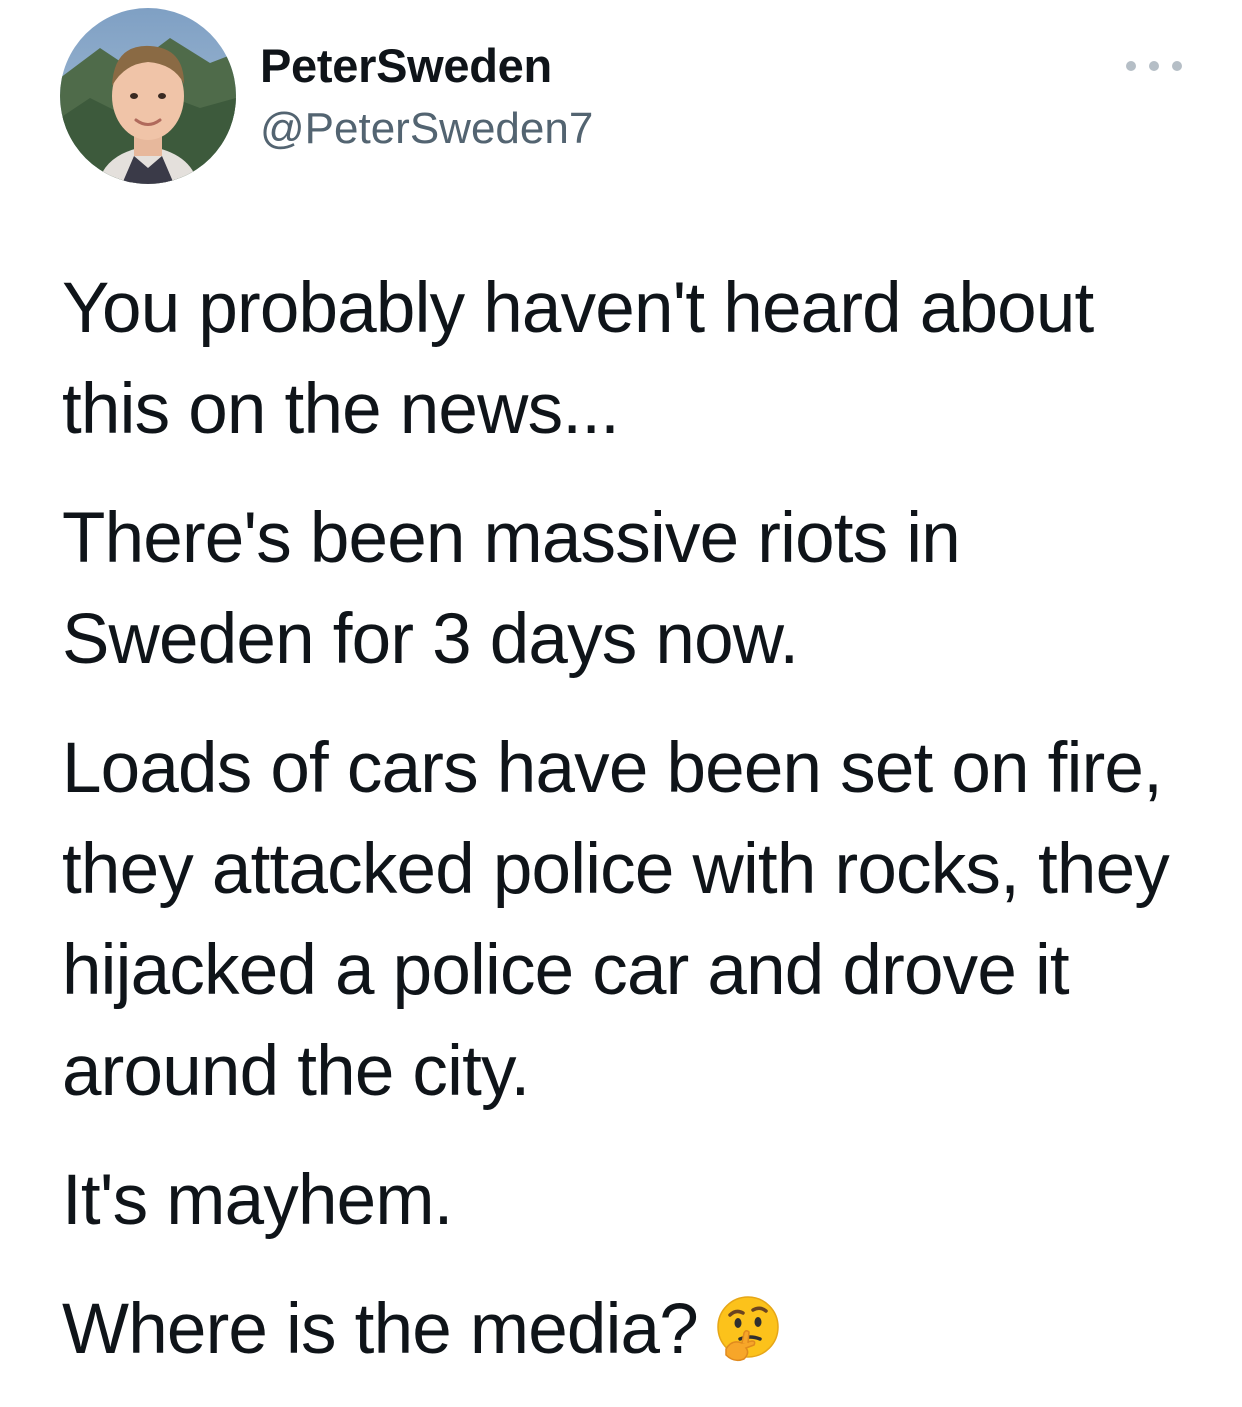 The width and height of the screenshot is (1242, 1407). Describe the element at coordinates (748, 1329) in the screenshot. I see `thinking-face-emoji-icon` at that location.